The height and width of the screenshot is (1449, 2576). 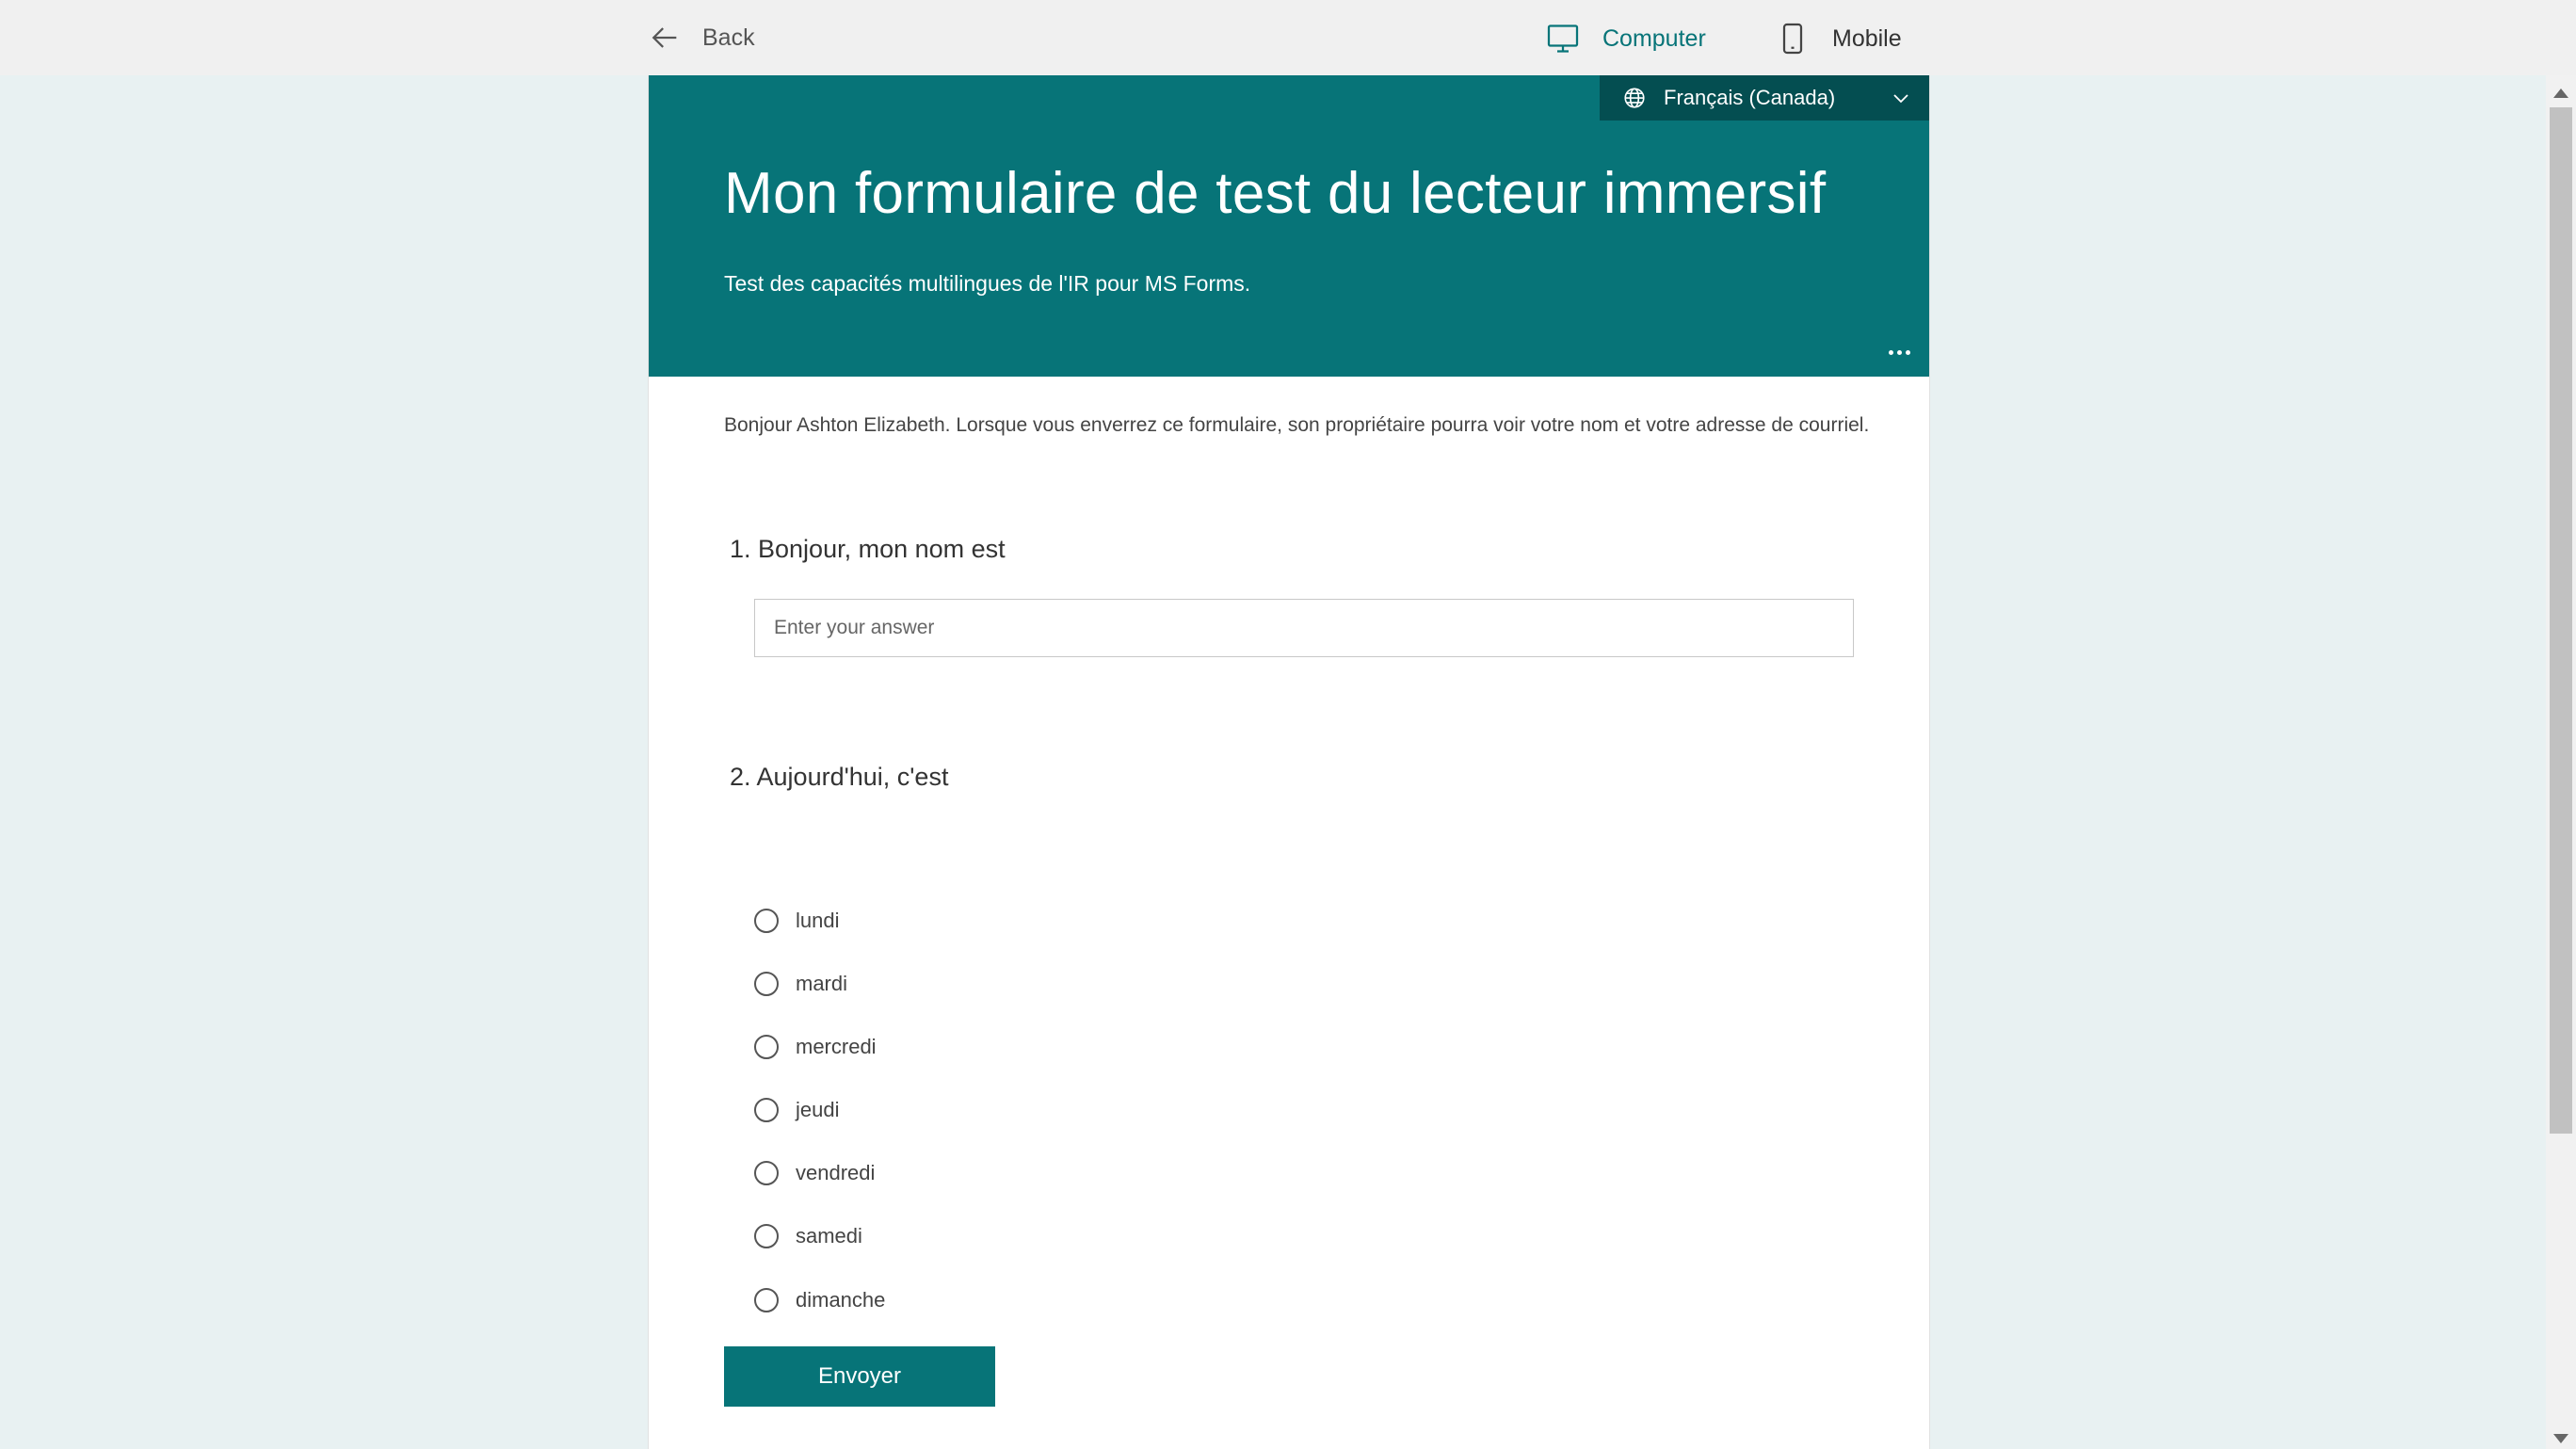 I want to click on view-mobile-label: Mobile, so click(x=1867, y=38).